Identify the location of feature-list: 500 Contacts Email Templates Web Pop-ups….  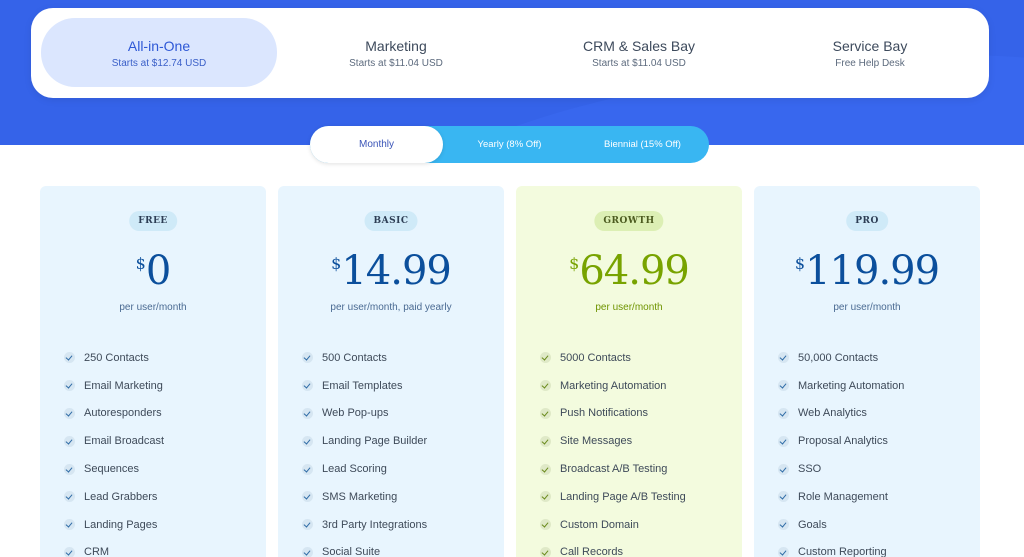
(364, 450).